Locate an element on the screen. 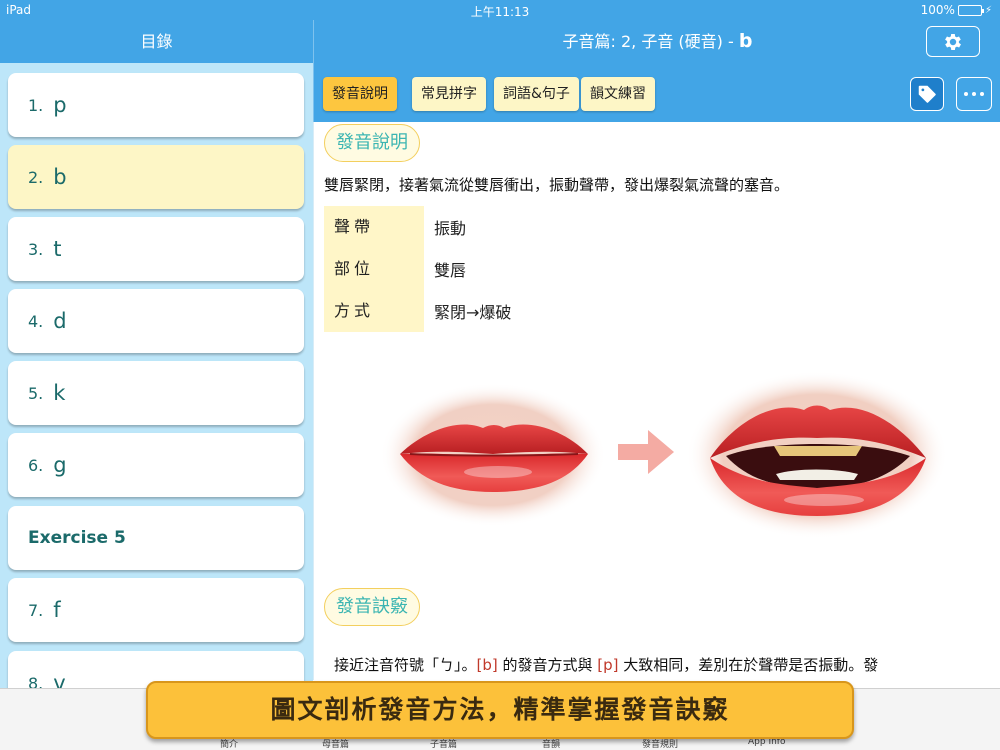 Image resolution: width=1000 pixels, height=750 pixels. list-item-number: 8. is located at coordinates (36, 681).